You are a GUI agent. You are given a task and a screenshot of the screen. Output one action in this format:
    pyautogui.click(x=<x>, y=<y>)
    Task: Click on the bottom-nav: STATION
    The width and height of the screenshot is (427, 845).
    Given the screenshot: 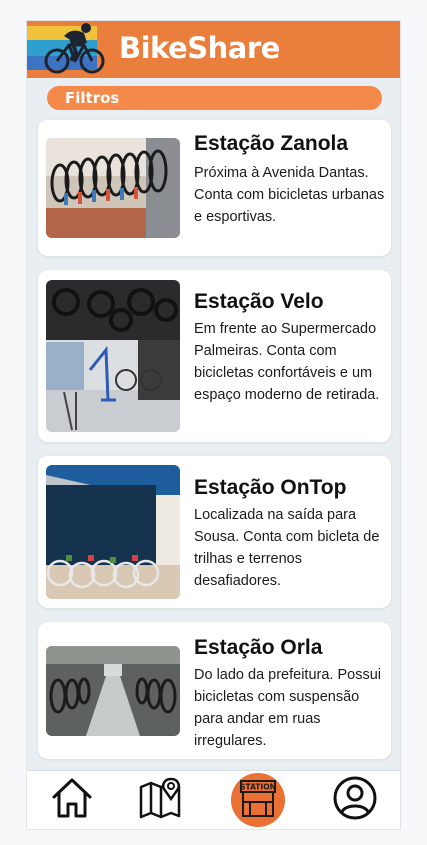 What is the action you would take?
    pyautogui.click(x=213, y=799)
    